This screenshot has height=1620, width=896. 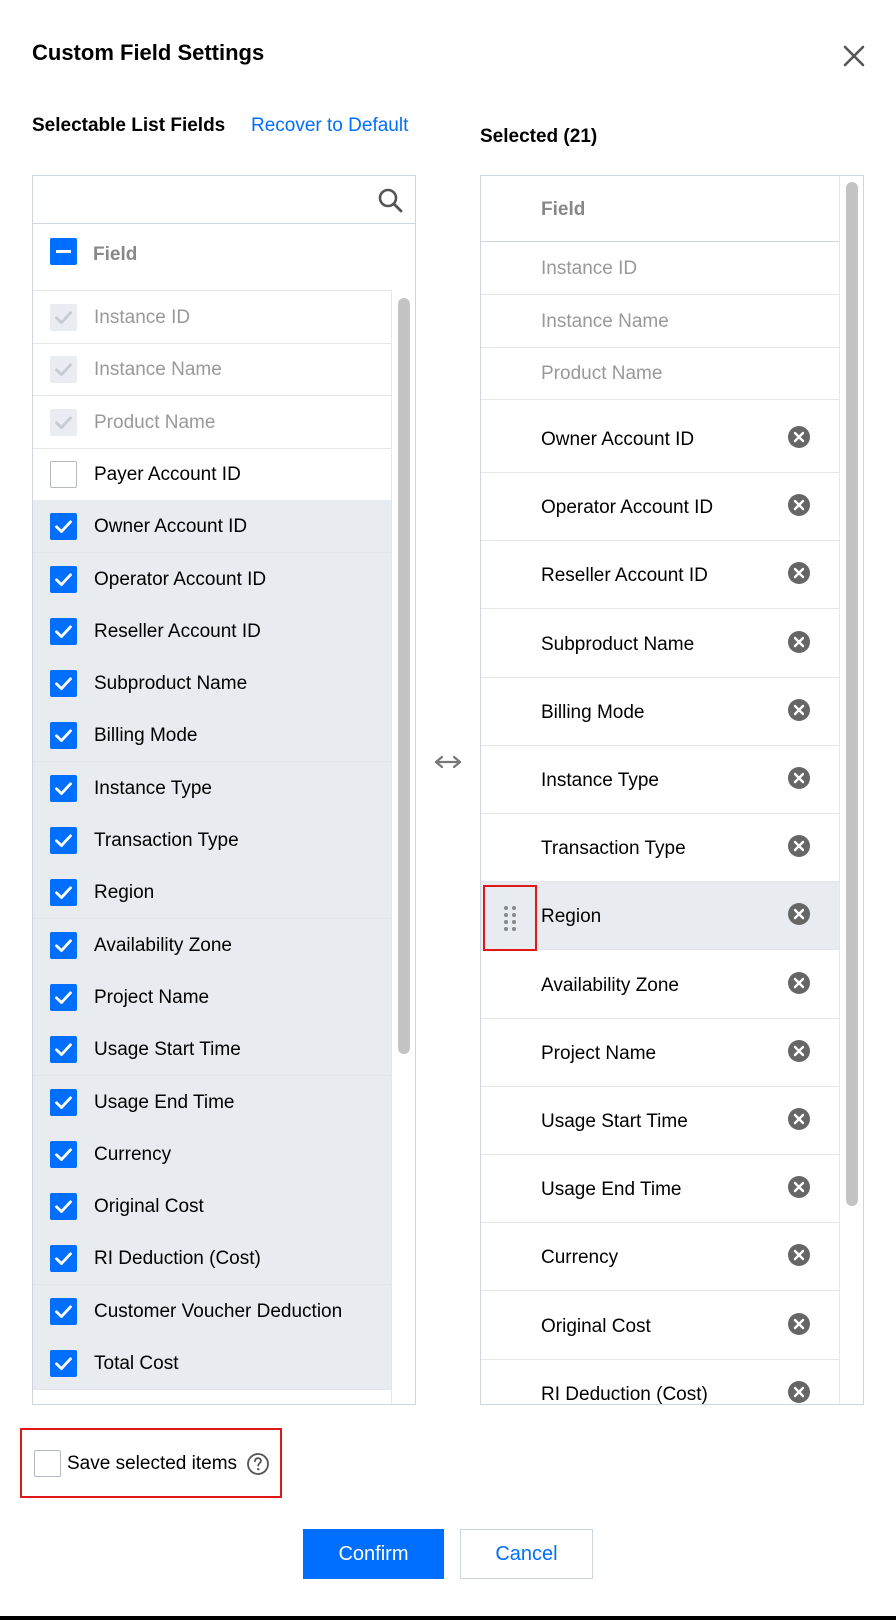 What do you see at coordinates (212, 945) in the screenshot?
I see `field-option-row: Availability Zone` at bounding box center [212, 945].